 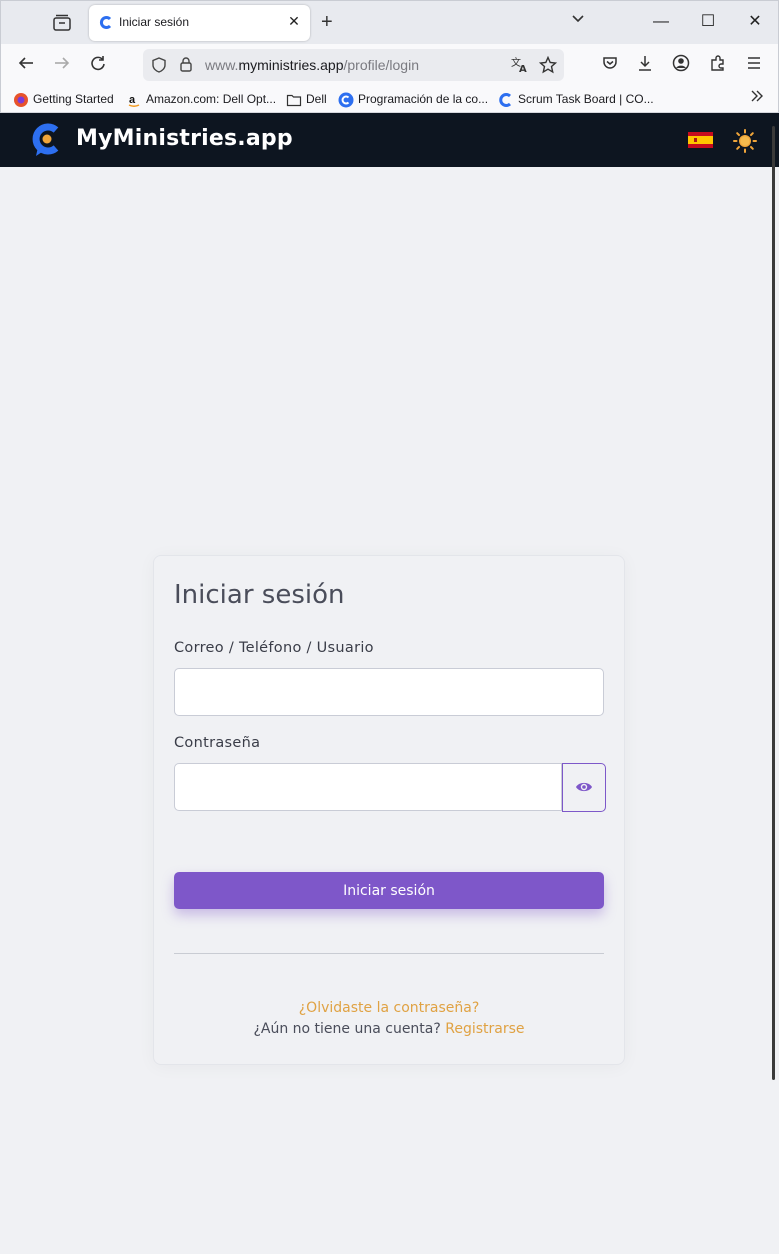 I want to click on no-account-text: ¿Aún no tiene una cuenta?, so click(x=347, y=1029).